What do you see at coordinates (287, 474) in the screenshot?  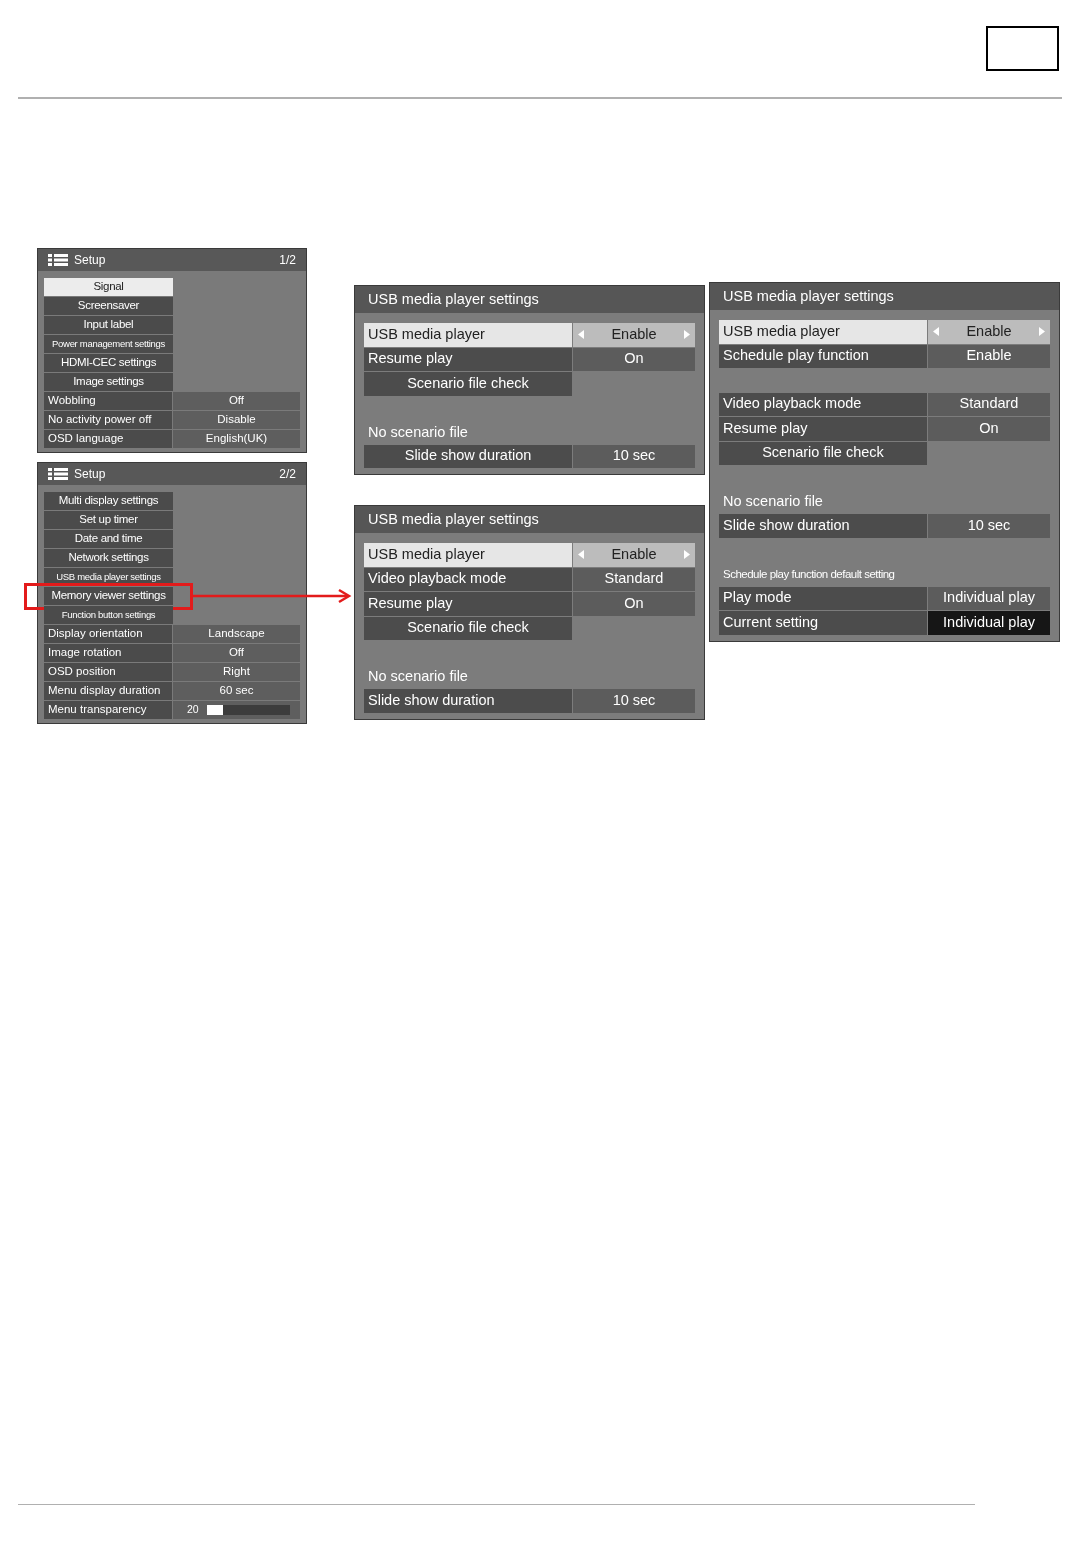 I see `page-indicator: 2/2` at bounding box center [287, 474].